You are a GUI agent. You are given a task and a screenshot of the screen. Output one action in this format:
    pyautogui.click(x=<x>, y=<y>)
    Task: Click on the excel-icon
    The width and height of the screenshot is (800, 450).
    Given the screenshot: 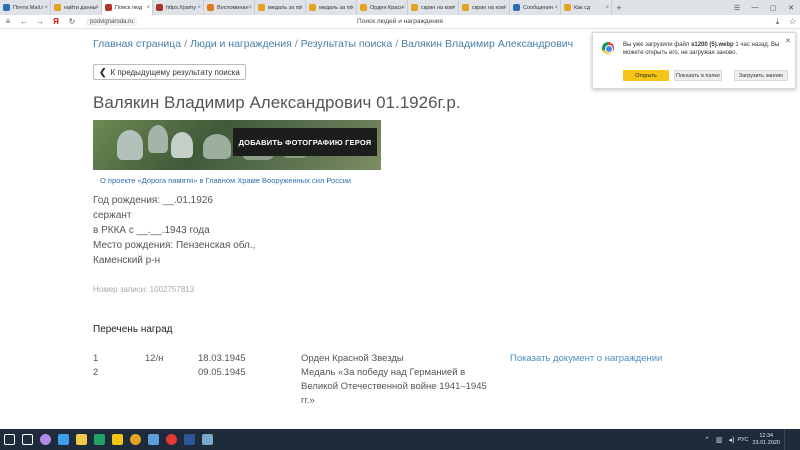 What is the action you would take?
    pyautogui.click(x=99, y=439)
    